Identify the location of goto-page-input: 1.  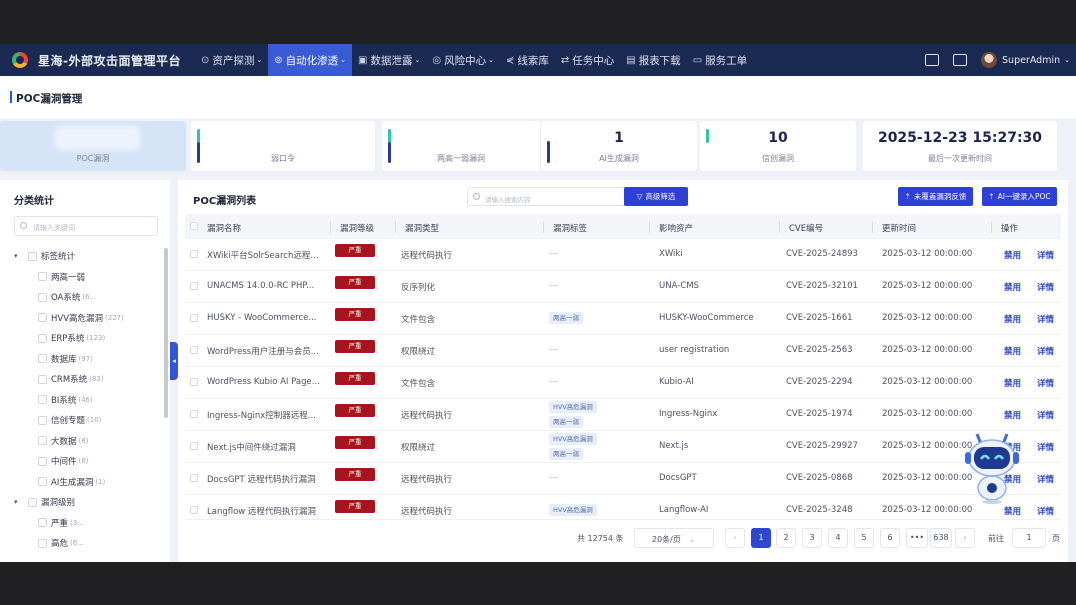
(1029, 538).